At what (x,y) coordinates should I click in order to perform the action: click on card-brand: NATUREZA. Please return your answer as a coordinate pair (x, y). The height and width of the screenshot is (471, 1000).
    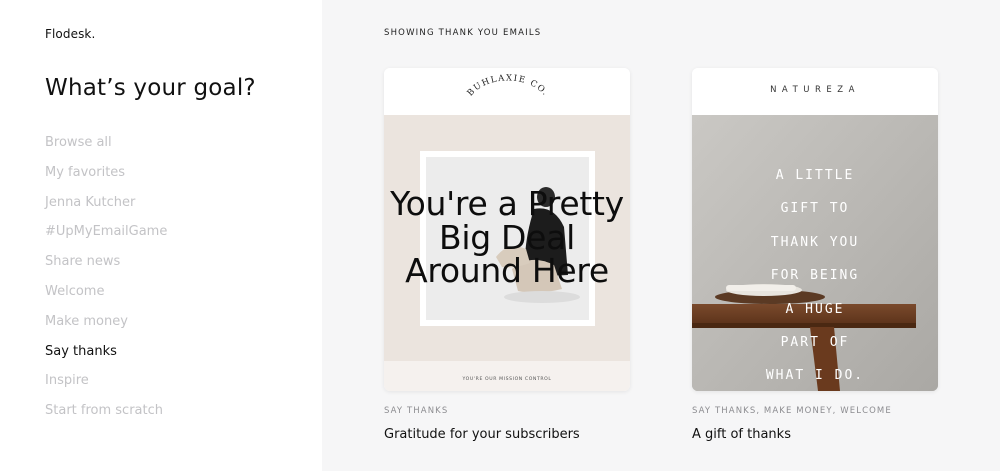
    Looking at the image, I should click on (815, 90).